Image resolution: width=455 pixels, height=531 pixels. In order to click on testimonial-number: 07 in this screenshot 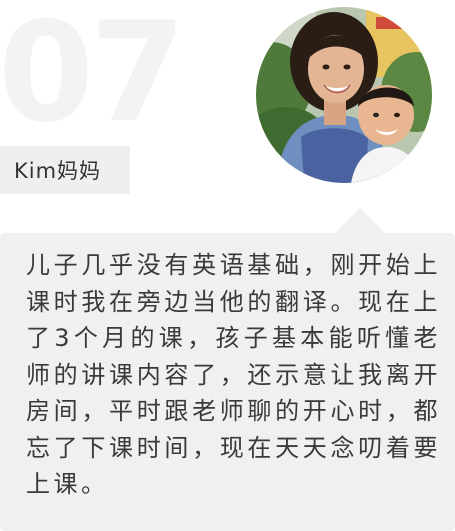, I will do `click(93, 76)`.